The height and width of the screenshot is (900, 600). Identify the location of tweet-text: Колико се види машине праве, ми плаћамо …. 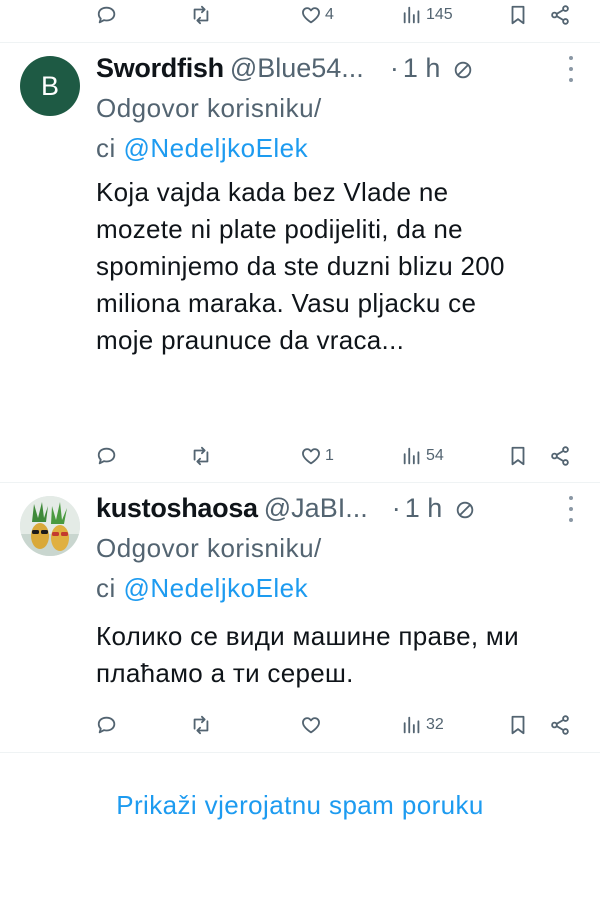
(307, 654).